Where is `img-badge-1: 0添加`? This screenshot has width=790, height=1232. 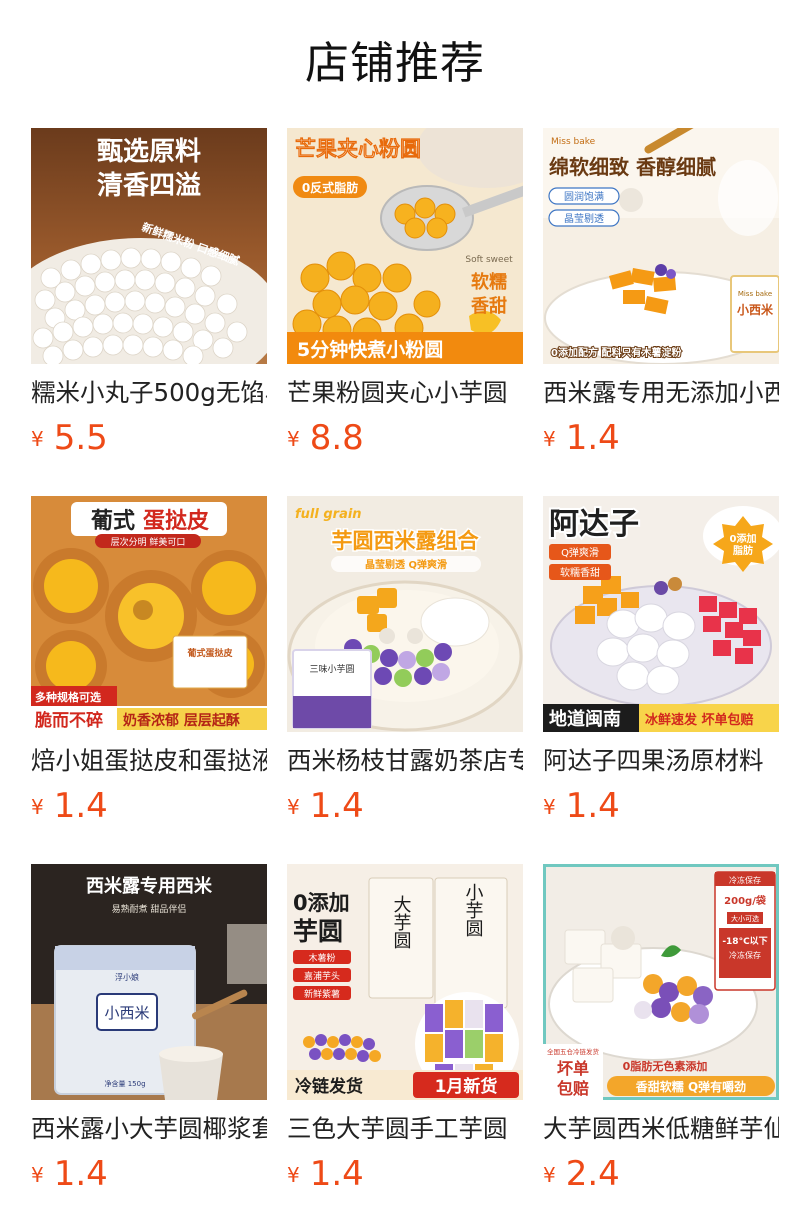 img-badge-1: 0添加 is located at coordinates (743, 538).